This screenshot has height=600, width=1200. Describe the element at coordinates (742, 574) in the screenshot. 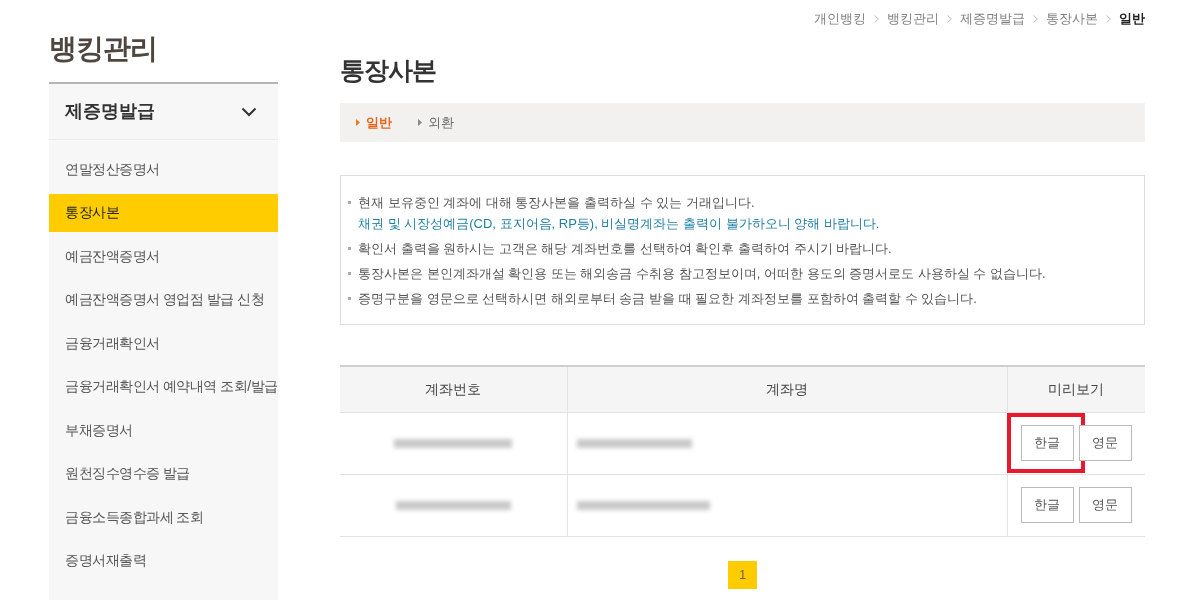

I see `page-link: 1` at that location.